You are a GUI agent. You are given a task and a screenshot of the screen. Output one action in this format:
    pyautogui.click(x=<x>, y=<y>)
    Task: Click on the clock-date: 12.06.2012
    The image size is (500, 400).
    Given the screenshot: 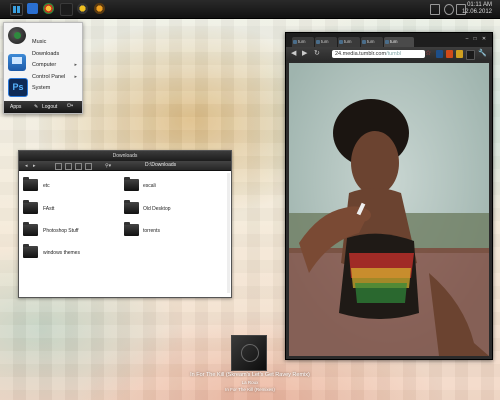 What is the action you would take?
    pyautogui.click(x=476, y=12)
    